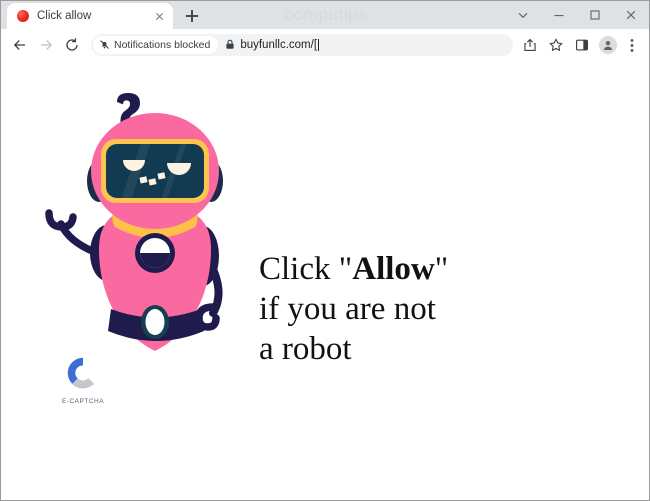 This screenshot has height=501, width=650. I want to click on notifications-blocked-chip: Notifications blocked, so click(156, 44).